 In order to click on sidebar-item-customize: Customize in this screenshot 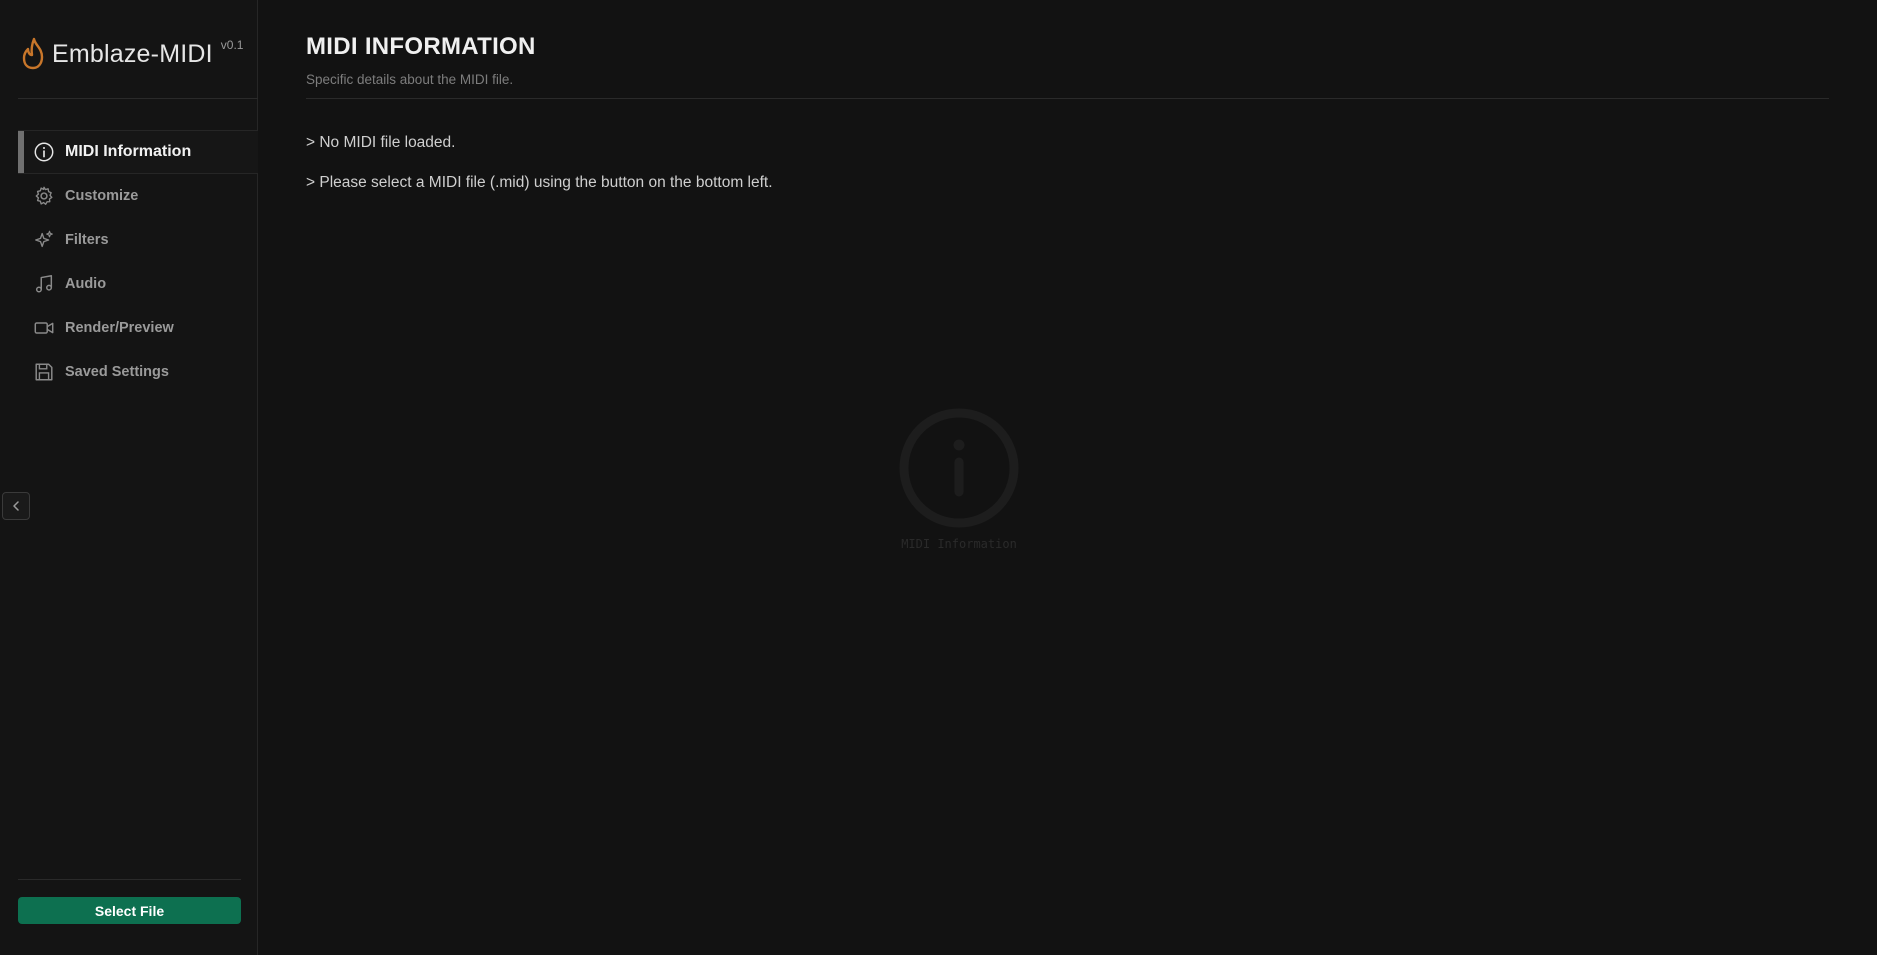, I will do `click(138, 196)`.